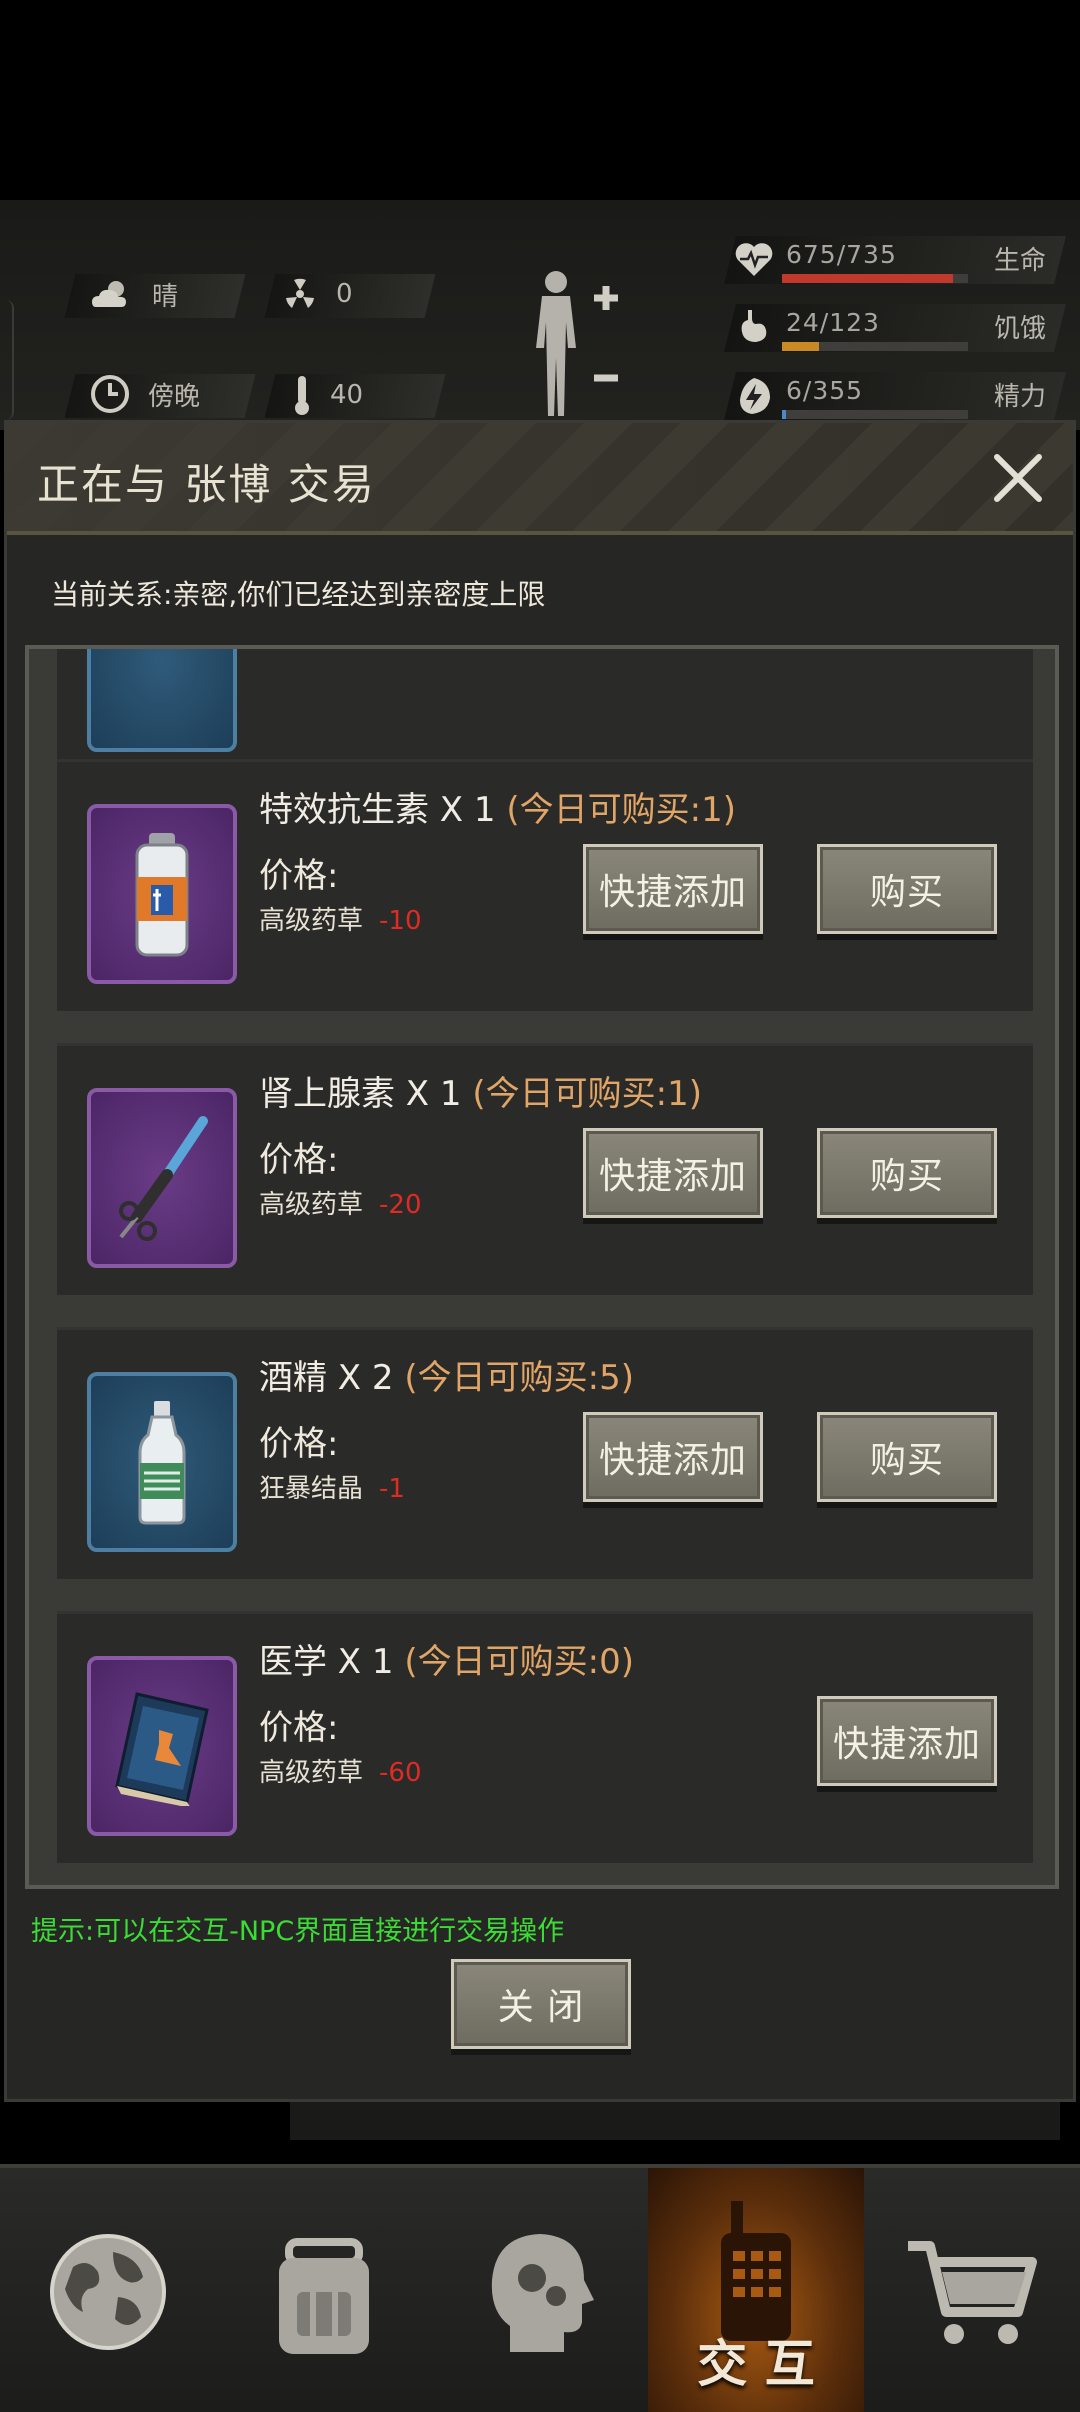  What do you see at coordinates (540, 479) in the screenshot?
I see `dialog-header: 正在与 张博 交易` at bounding box center [540, 479].